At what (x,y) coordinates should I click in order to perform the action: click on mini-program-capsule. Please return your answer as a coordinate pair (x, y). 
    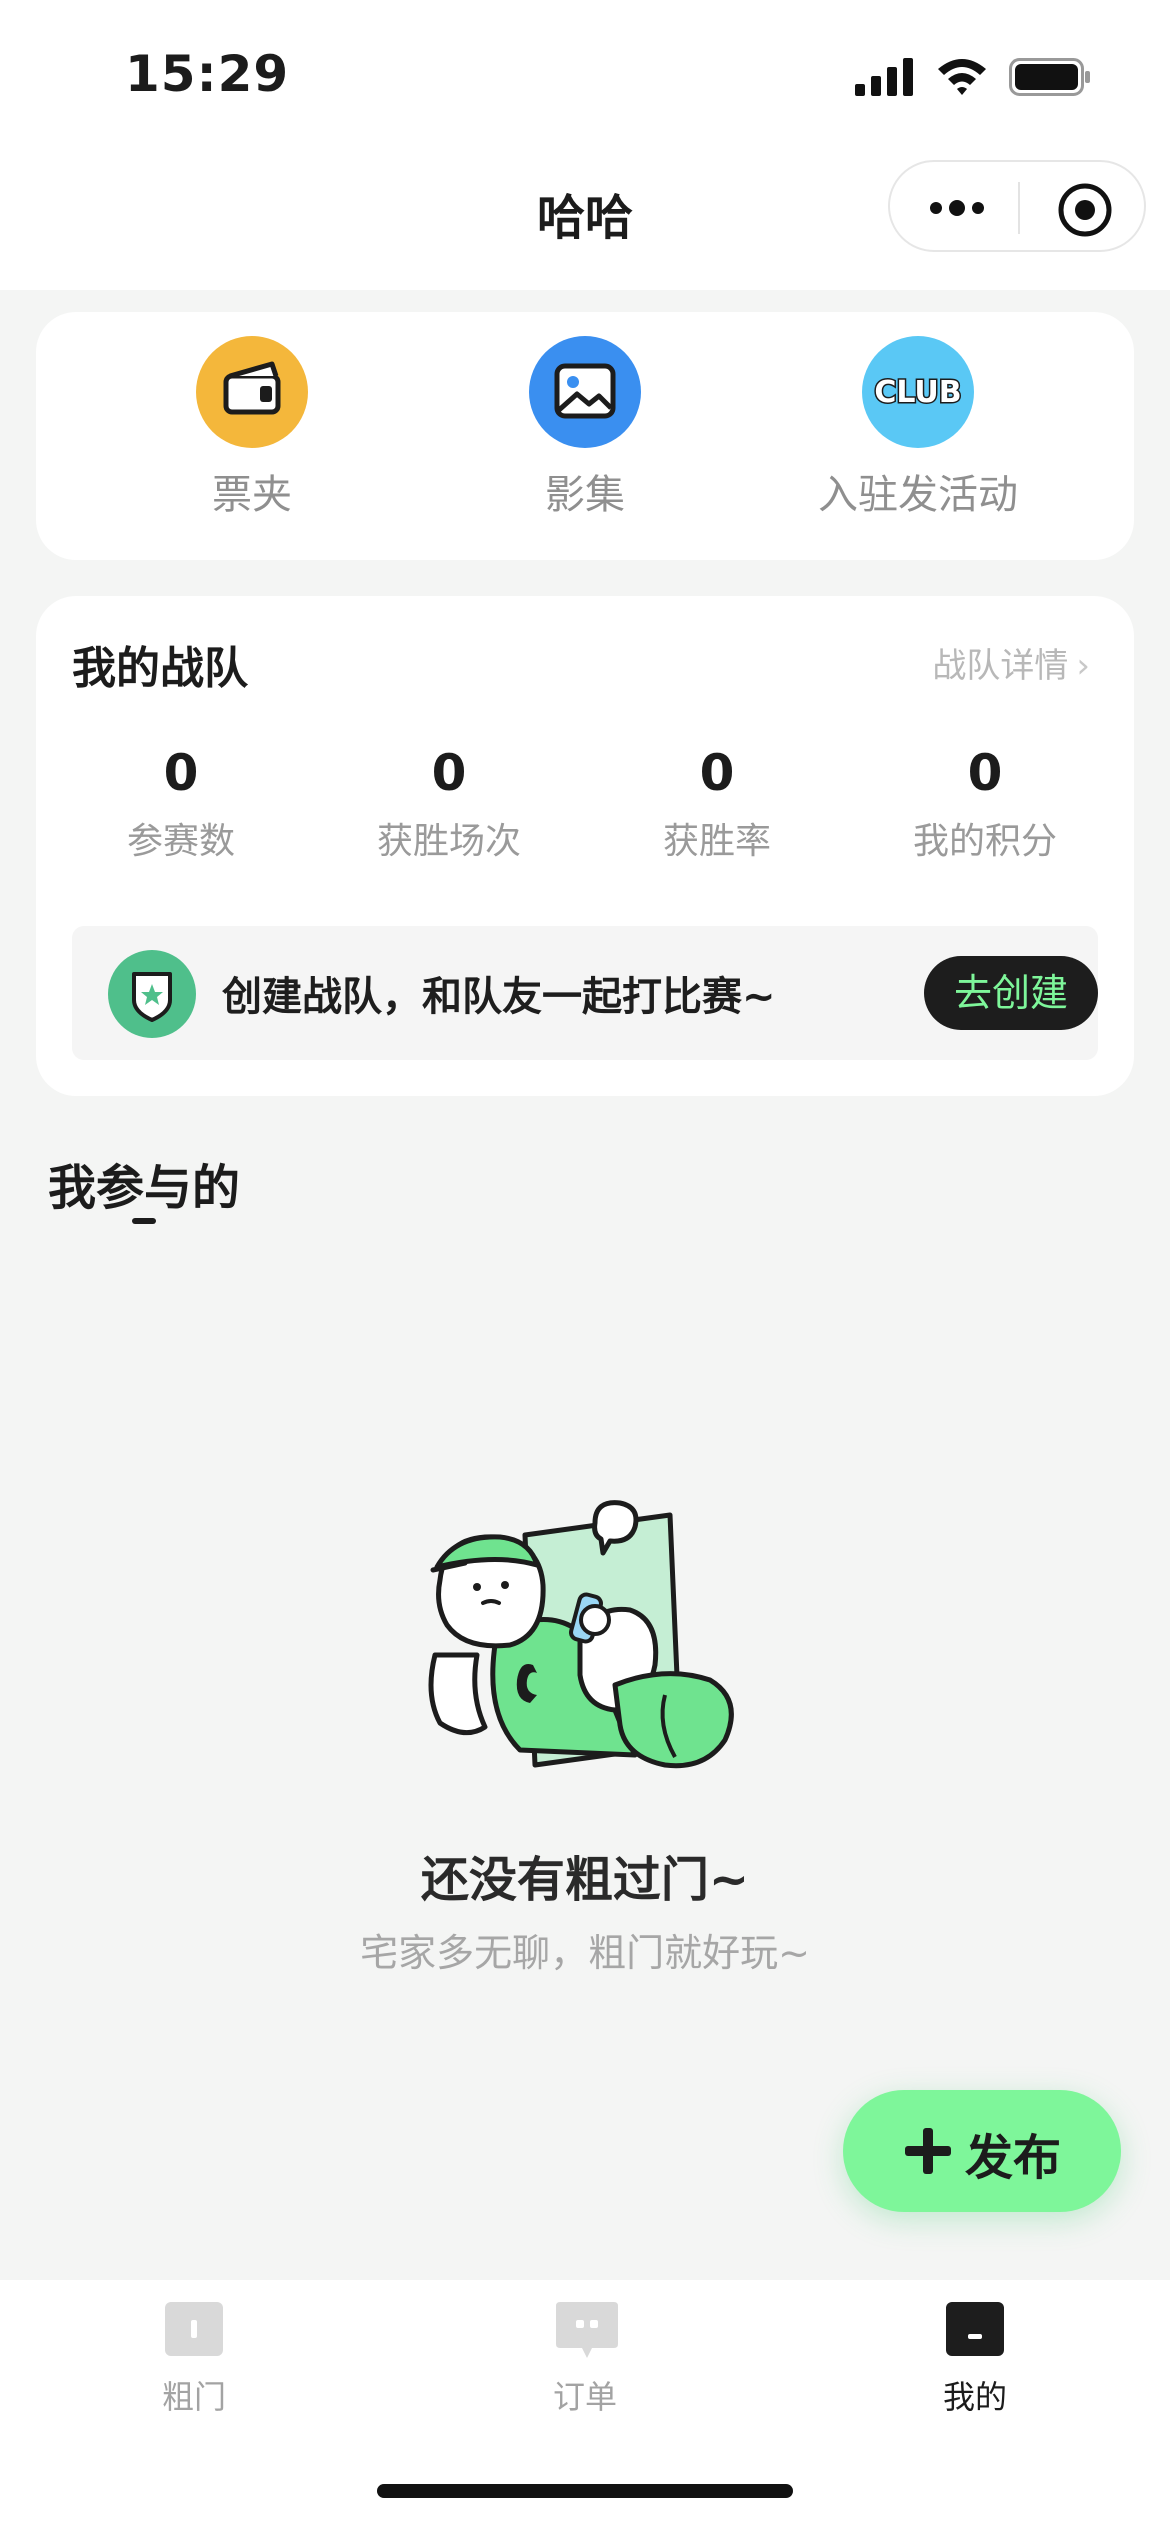
    Looking at the image, I should click on (1017, 206).